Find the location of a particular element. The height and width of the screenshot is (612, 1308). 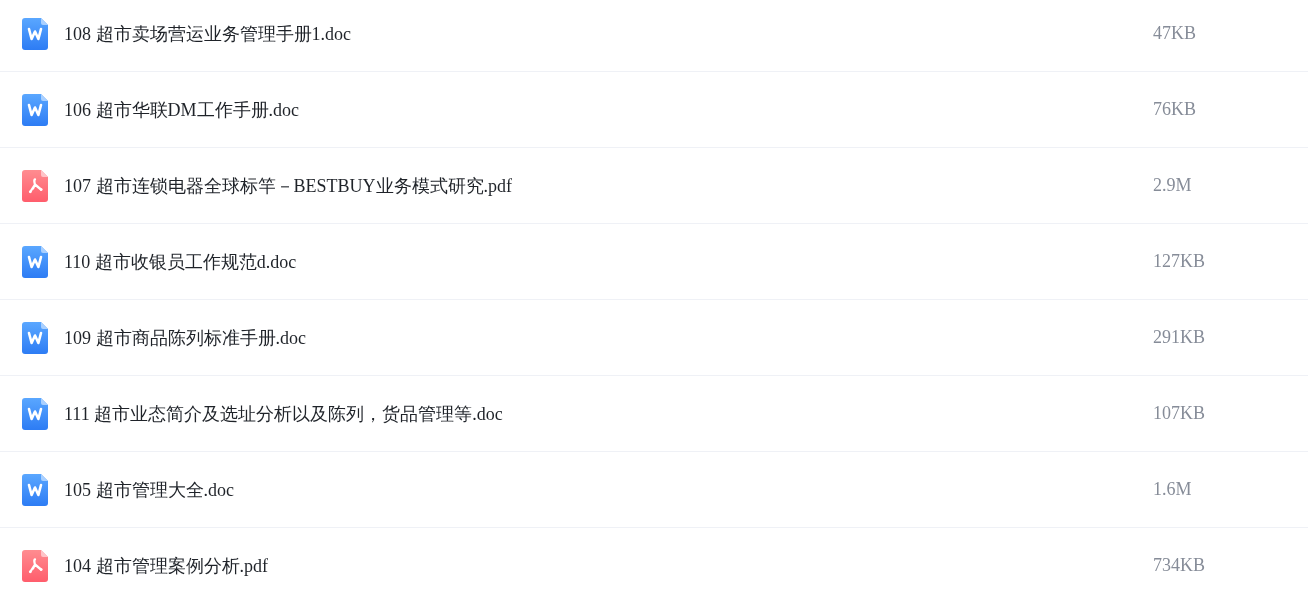

file-size: 2.9M is located at coordinates (1172, 185).